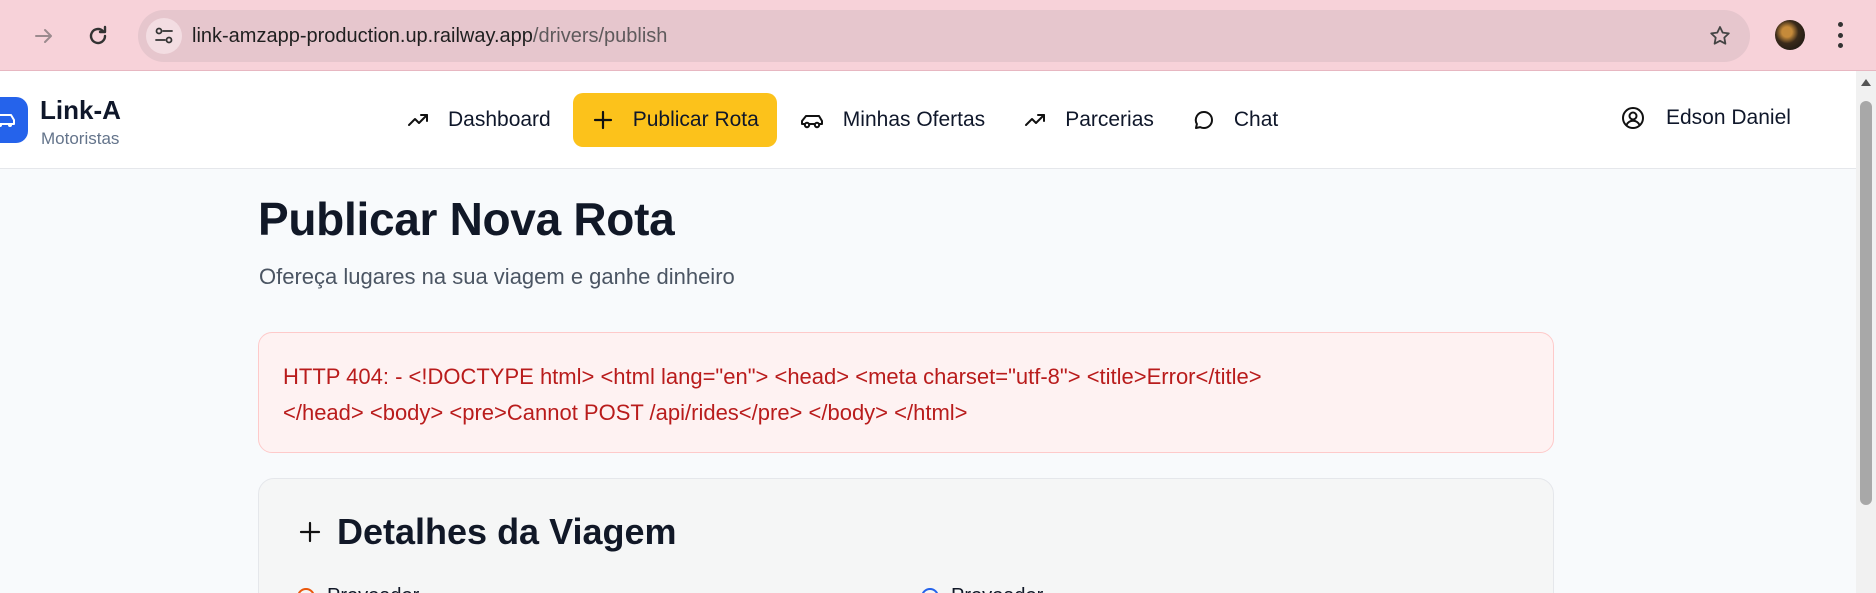  What do you see at coordinates (362, 35) in the screenshot?
I see `url-host: link-amzapp-production.up.railway.app` at bounding box center [362, 35].